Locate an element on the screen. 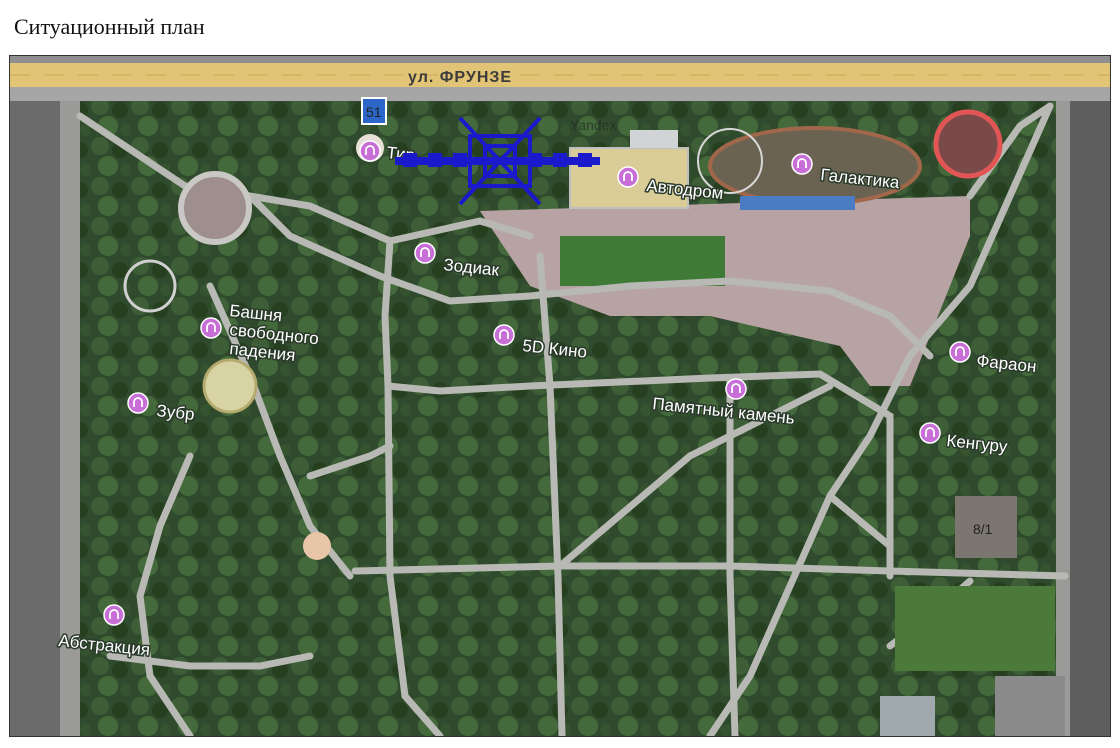 Image resolution: width=1120 pixels, height=748 pixels. blue-roof is located at coordinates (797, 203).